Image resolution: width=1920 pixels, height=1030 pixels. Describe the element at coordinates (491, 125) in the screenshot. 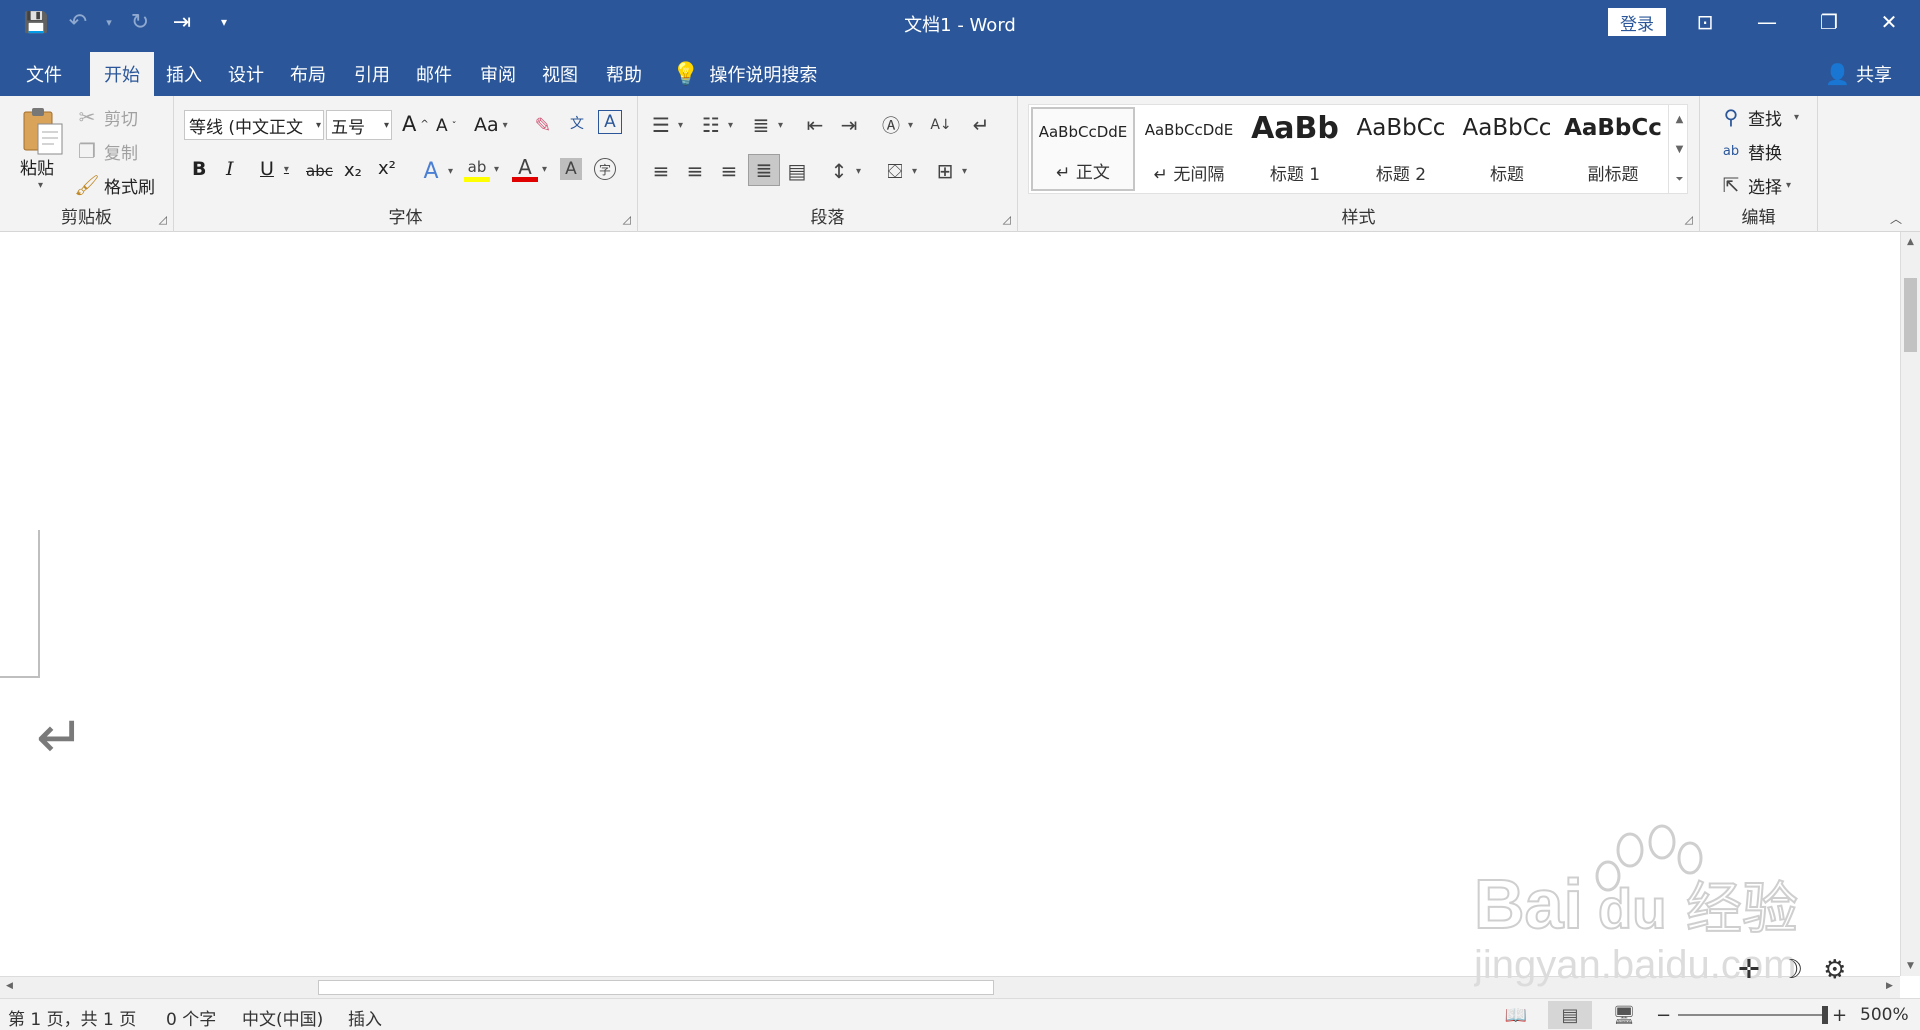

I see `change-case-button: Aa ▾` at that location.